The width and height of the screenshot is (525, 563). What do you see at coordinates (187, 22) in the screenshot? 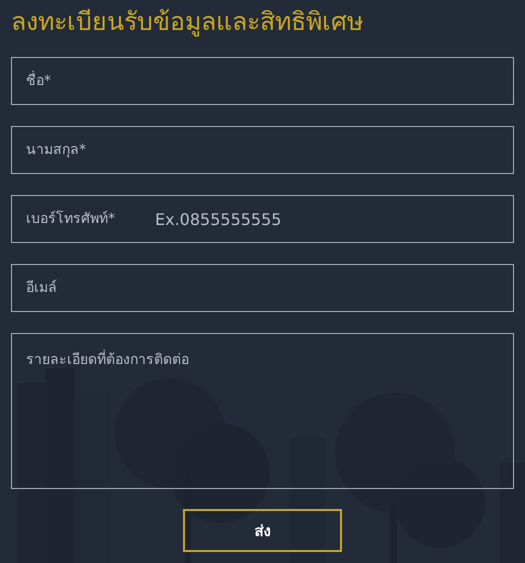
I see `page-title: ลงทะเบียนรับข้อมูลและสิทธิพิเศษ` at bounding box center [187, 22].